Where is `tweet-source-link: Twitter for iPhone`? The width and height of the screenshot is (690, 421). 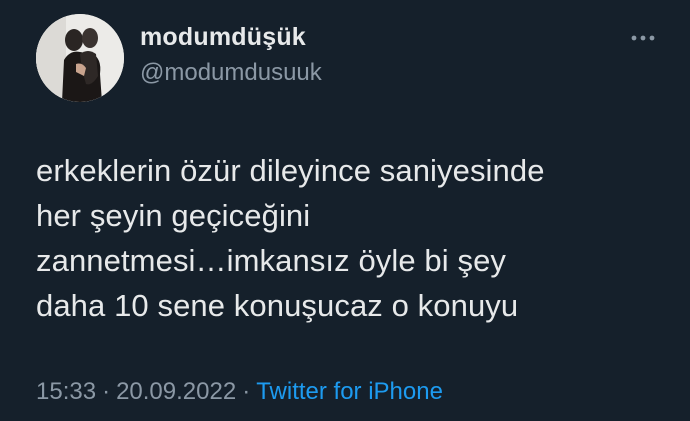
tweet-source-link: Twitter for iPhone is located at coordinates (349, 391).